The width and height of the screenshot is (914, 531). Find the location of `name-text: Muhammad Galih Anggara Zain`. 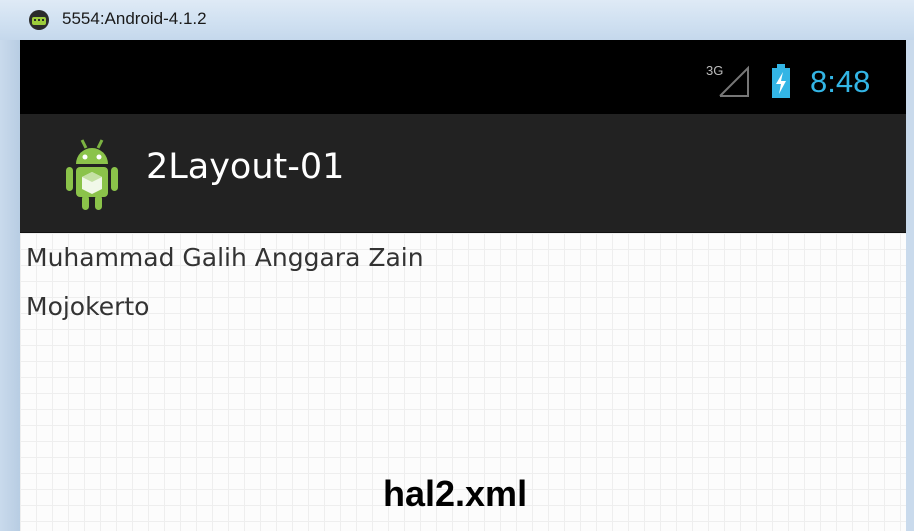

name-text: Muhammad Galih Anggara Zain is located at coordinates (225, 257).